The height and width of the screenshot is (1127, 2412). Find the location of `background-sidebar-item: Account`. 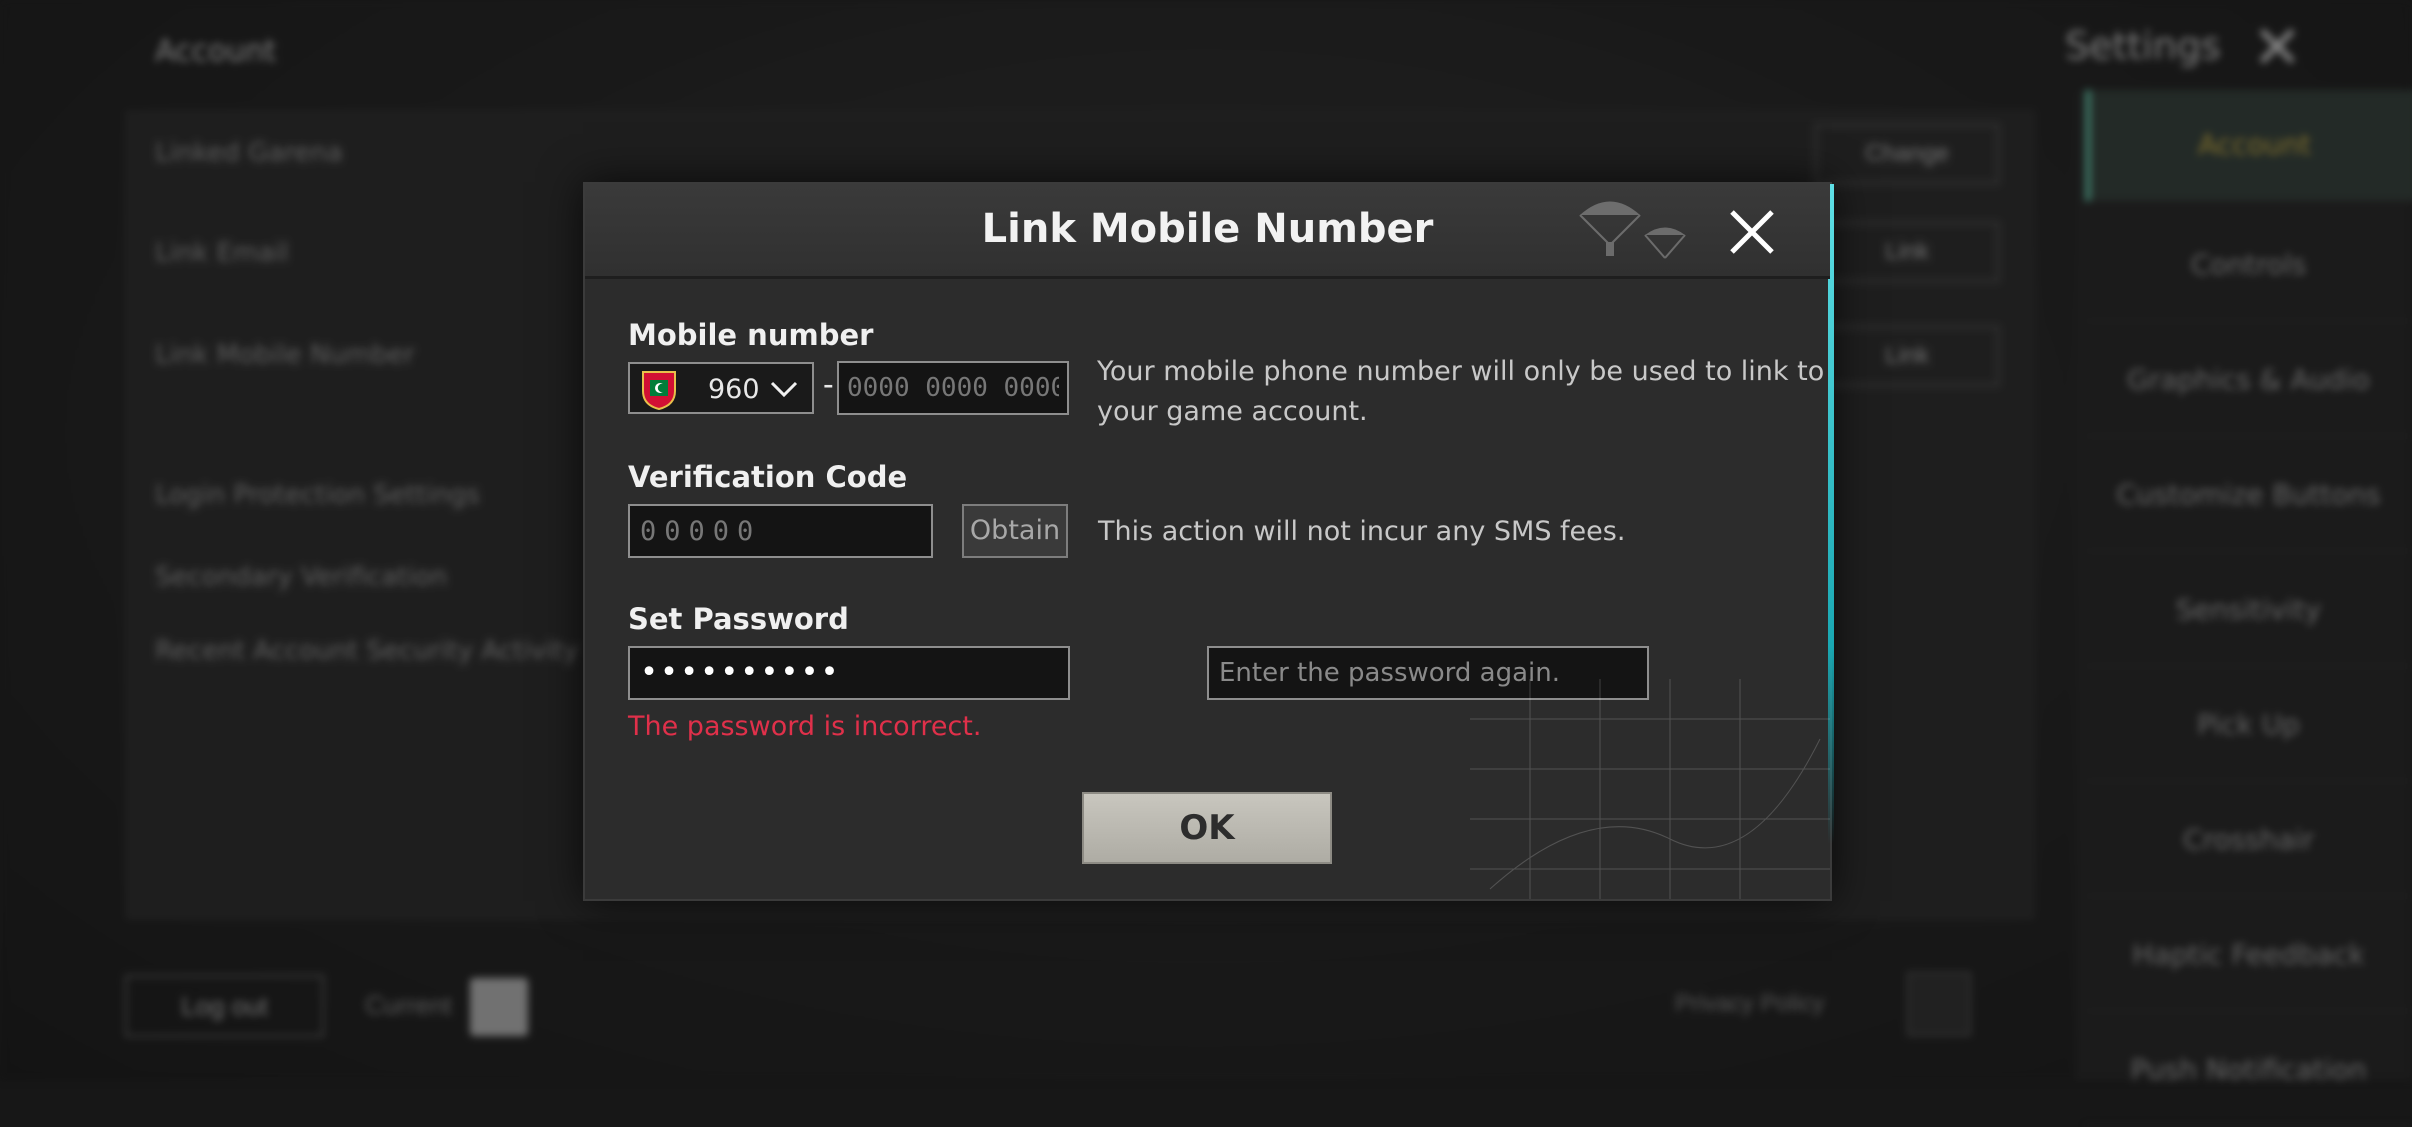

background-sidebar-item: Account is located at coordinates (2248, 146).